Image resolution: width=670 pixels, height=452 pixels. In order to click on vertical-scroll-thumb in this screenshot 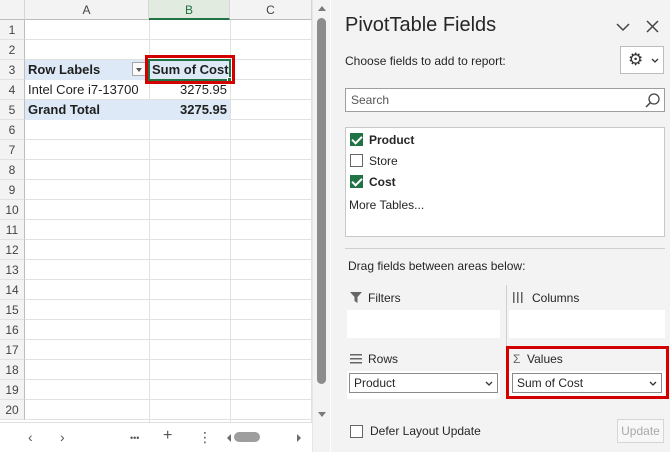, I will do `click(321, 201)`.